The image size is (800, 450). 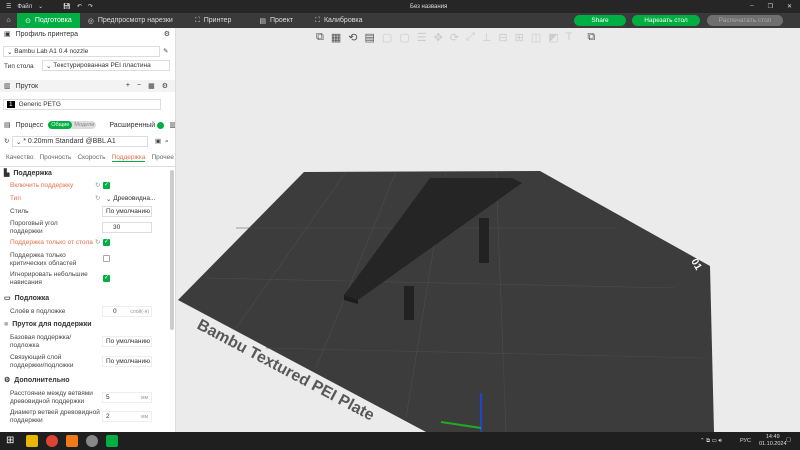 I want to click on search-icon: ⌕, so click(x=167, y=142).